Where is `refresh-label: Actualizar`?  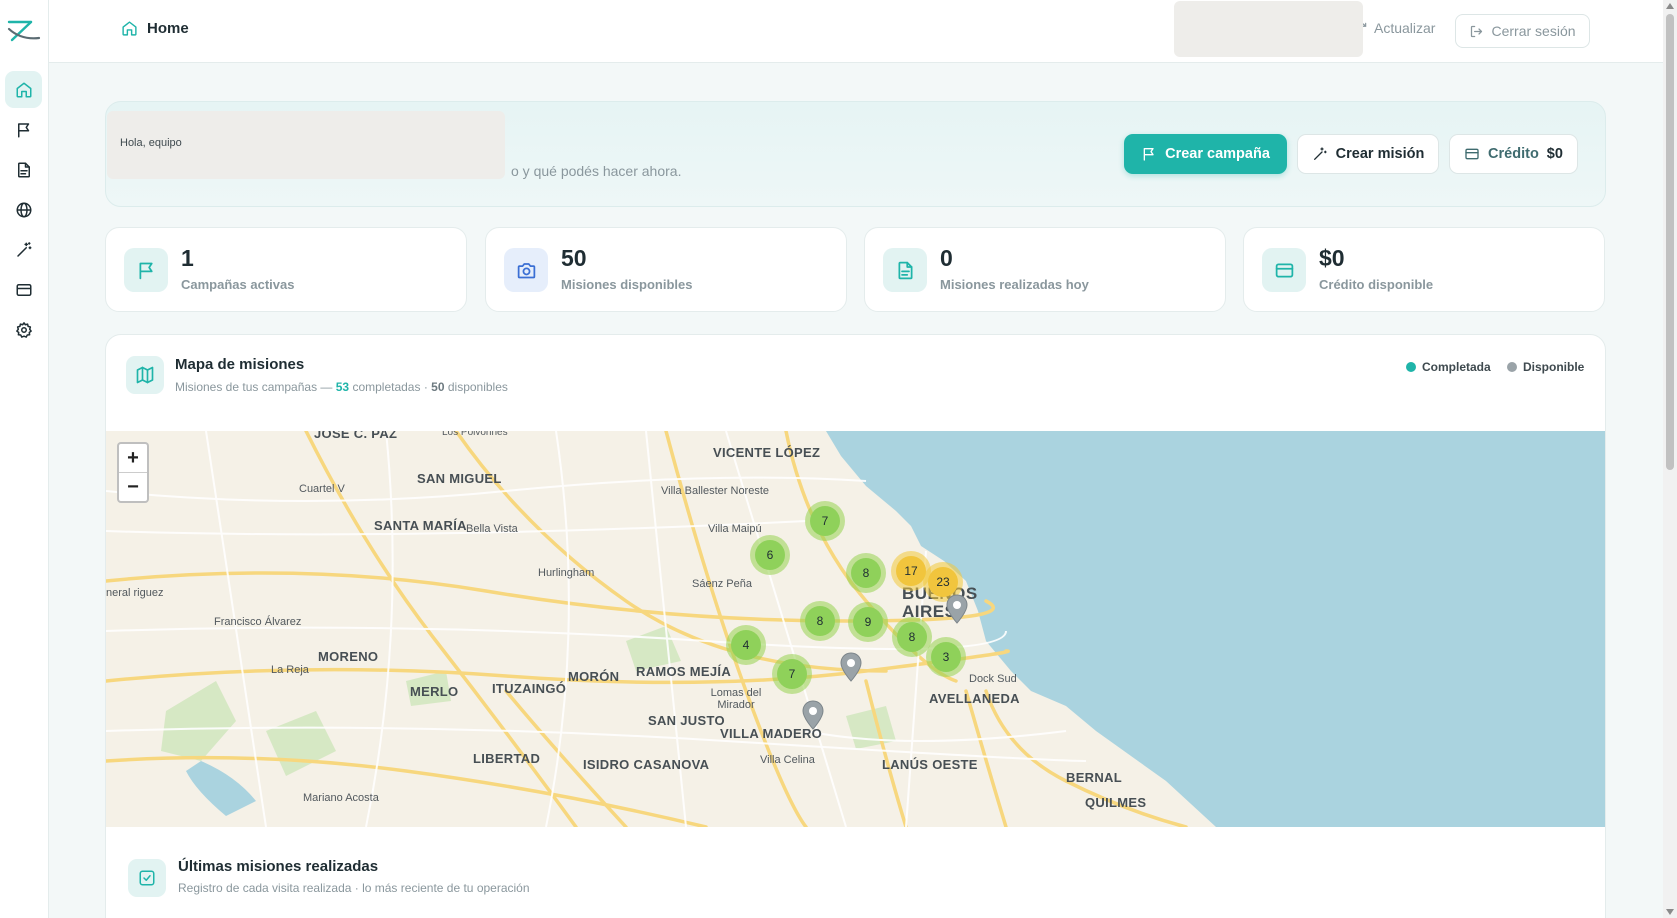
refresh-label: Actualizar is located at coordinates (1405, 28).